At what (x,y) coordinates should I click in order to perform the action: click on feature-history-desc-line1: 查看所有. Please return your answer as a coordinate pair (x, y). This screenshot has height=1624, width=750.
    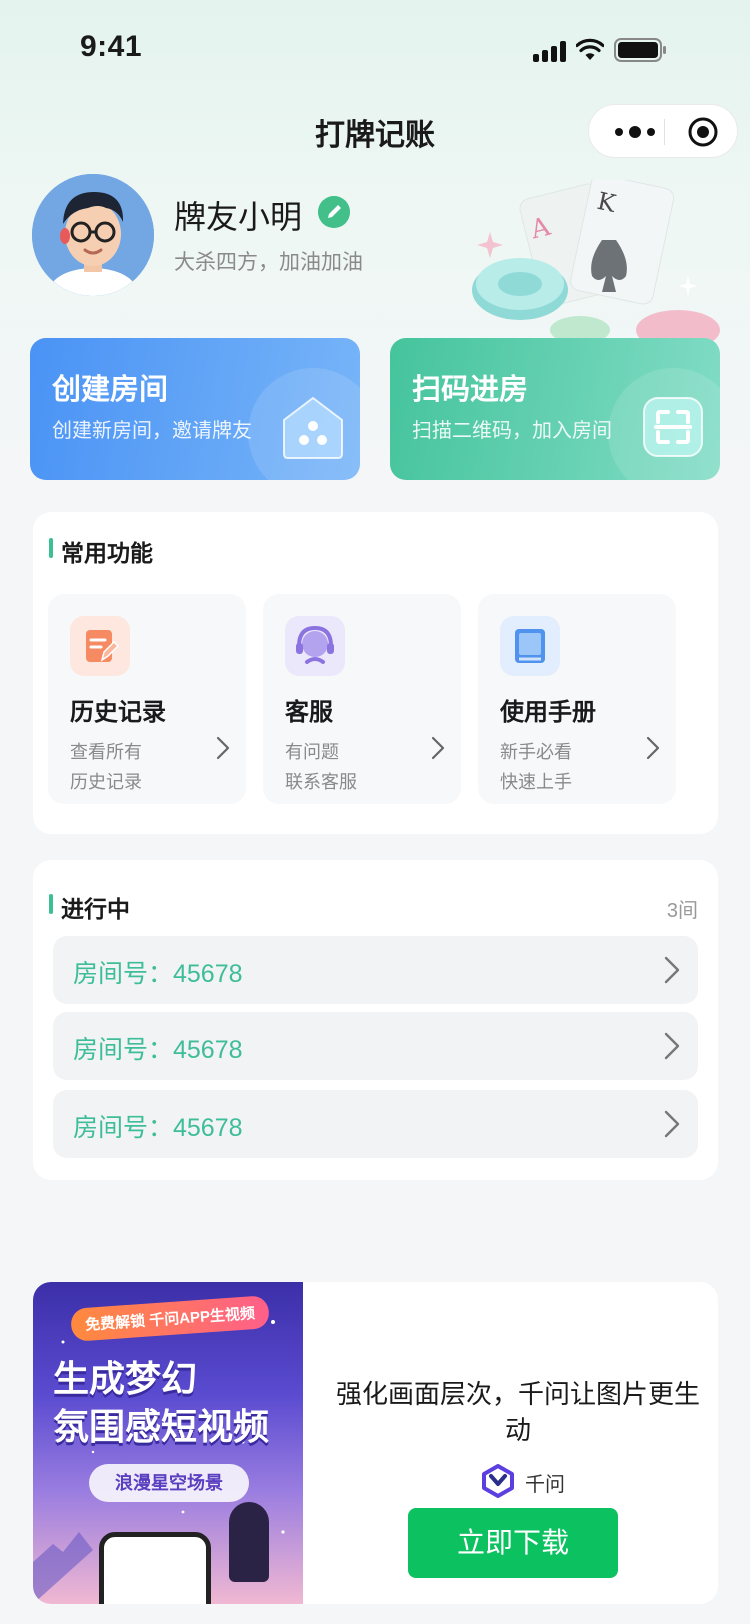
    Looking at the image, I should click on (106, 752).